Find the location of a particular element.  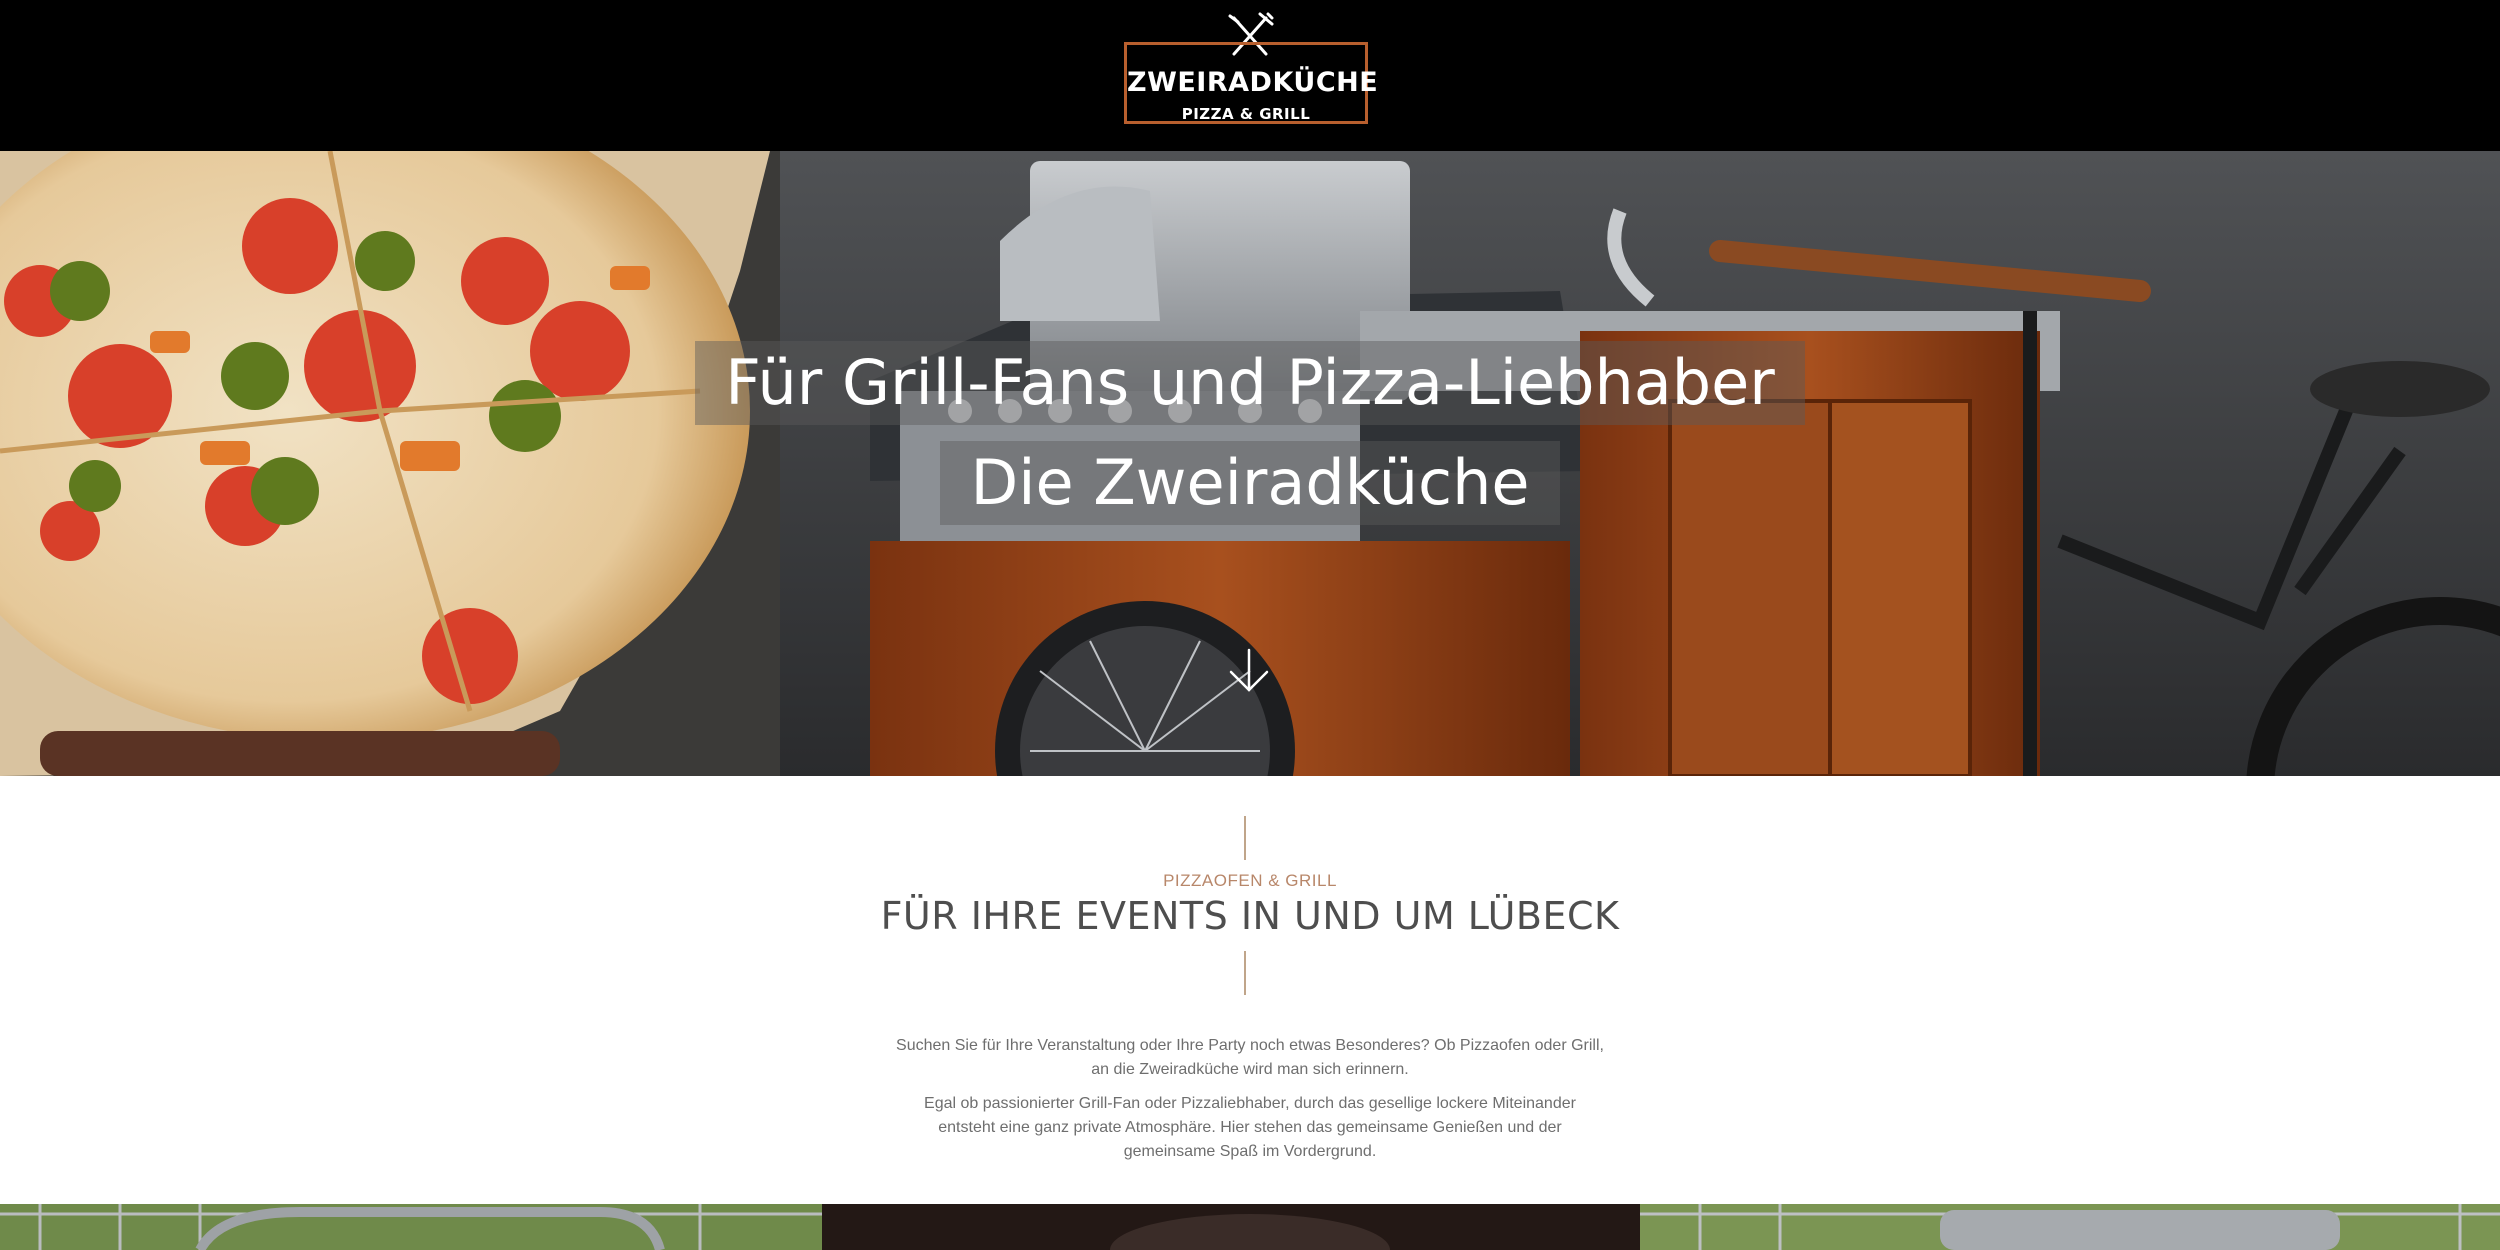

logo-subtitle: PIZZA & GRILL is located at coordinates (1246, 114).